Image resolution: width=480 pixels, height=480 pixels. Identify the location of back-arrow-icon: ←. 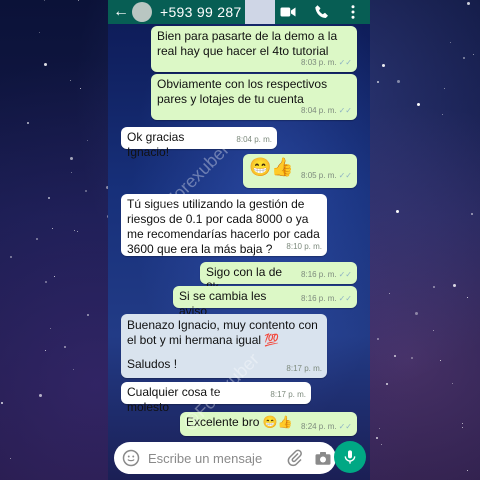
(121, 12).